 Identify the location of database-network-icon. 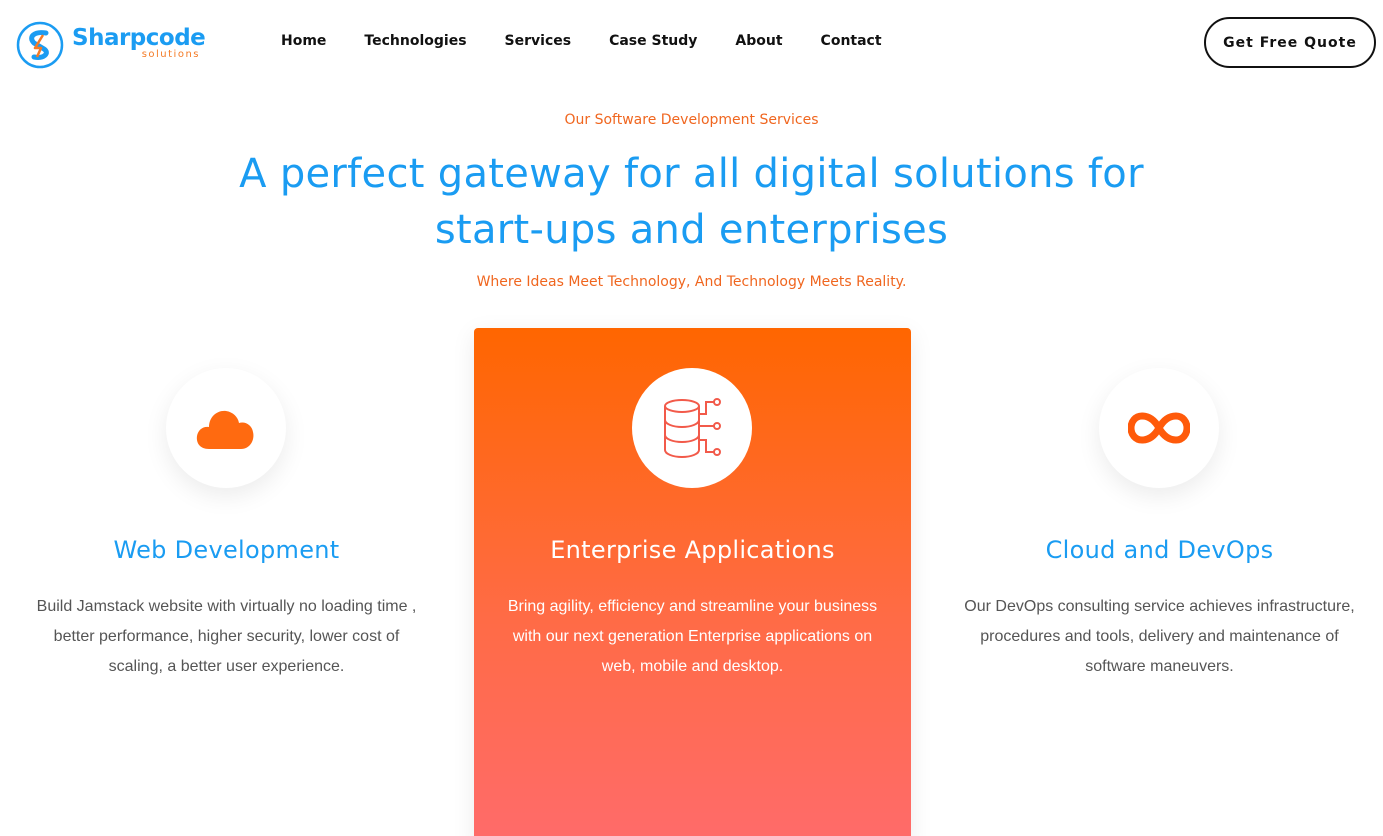
(692, 428).